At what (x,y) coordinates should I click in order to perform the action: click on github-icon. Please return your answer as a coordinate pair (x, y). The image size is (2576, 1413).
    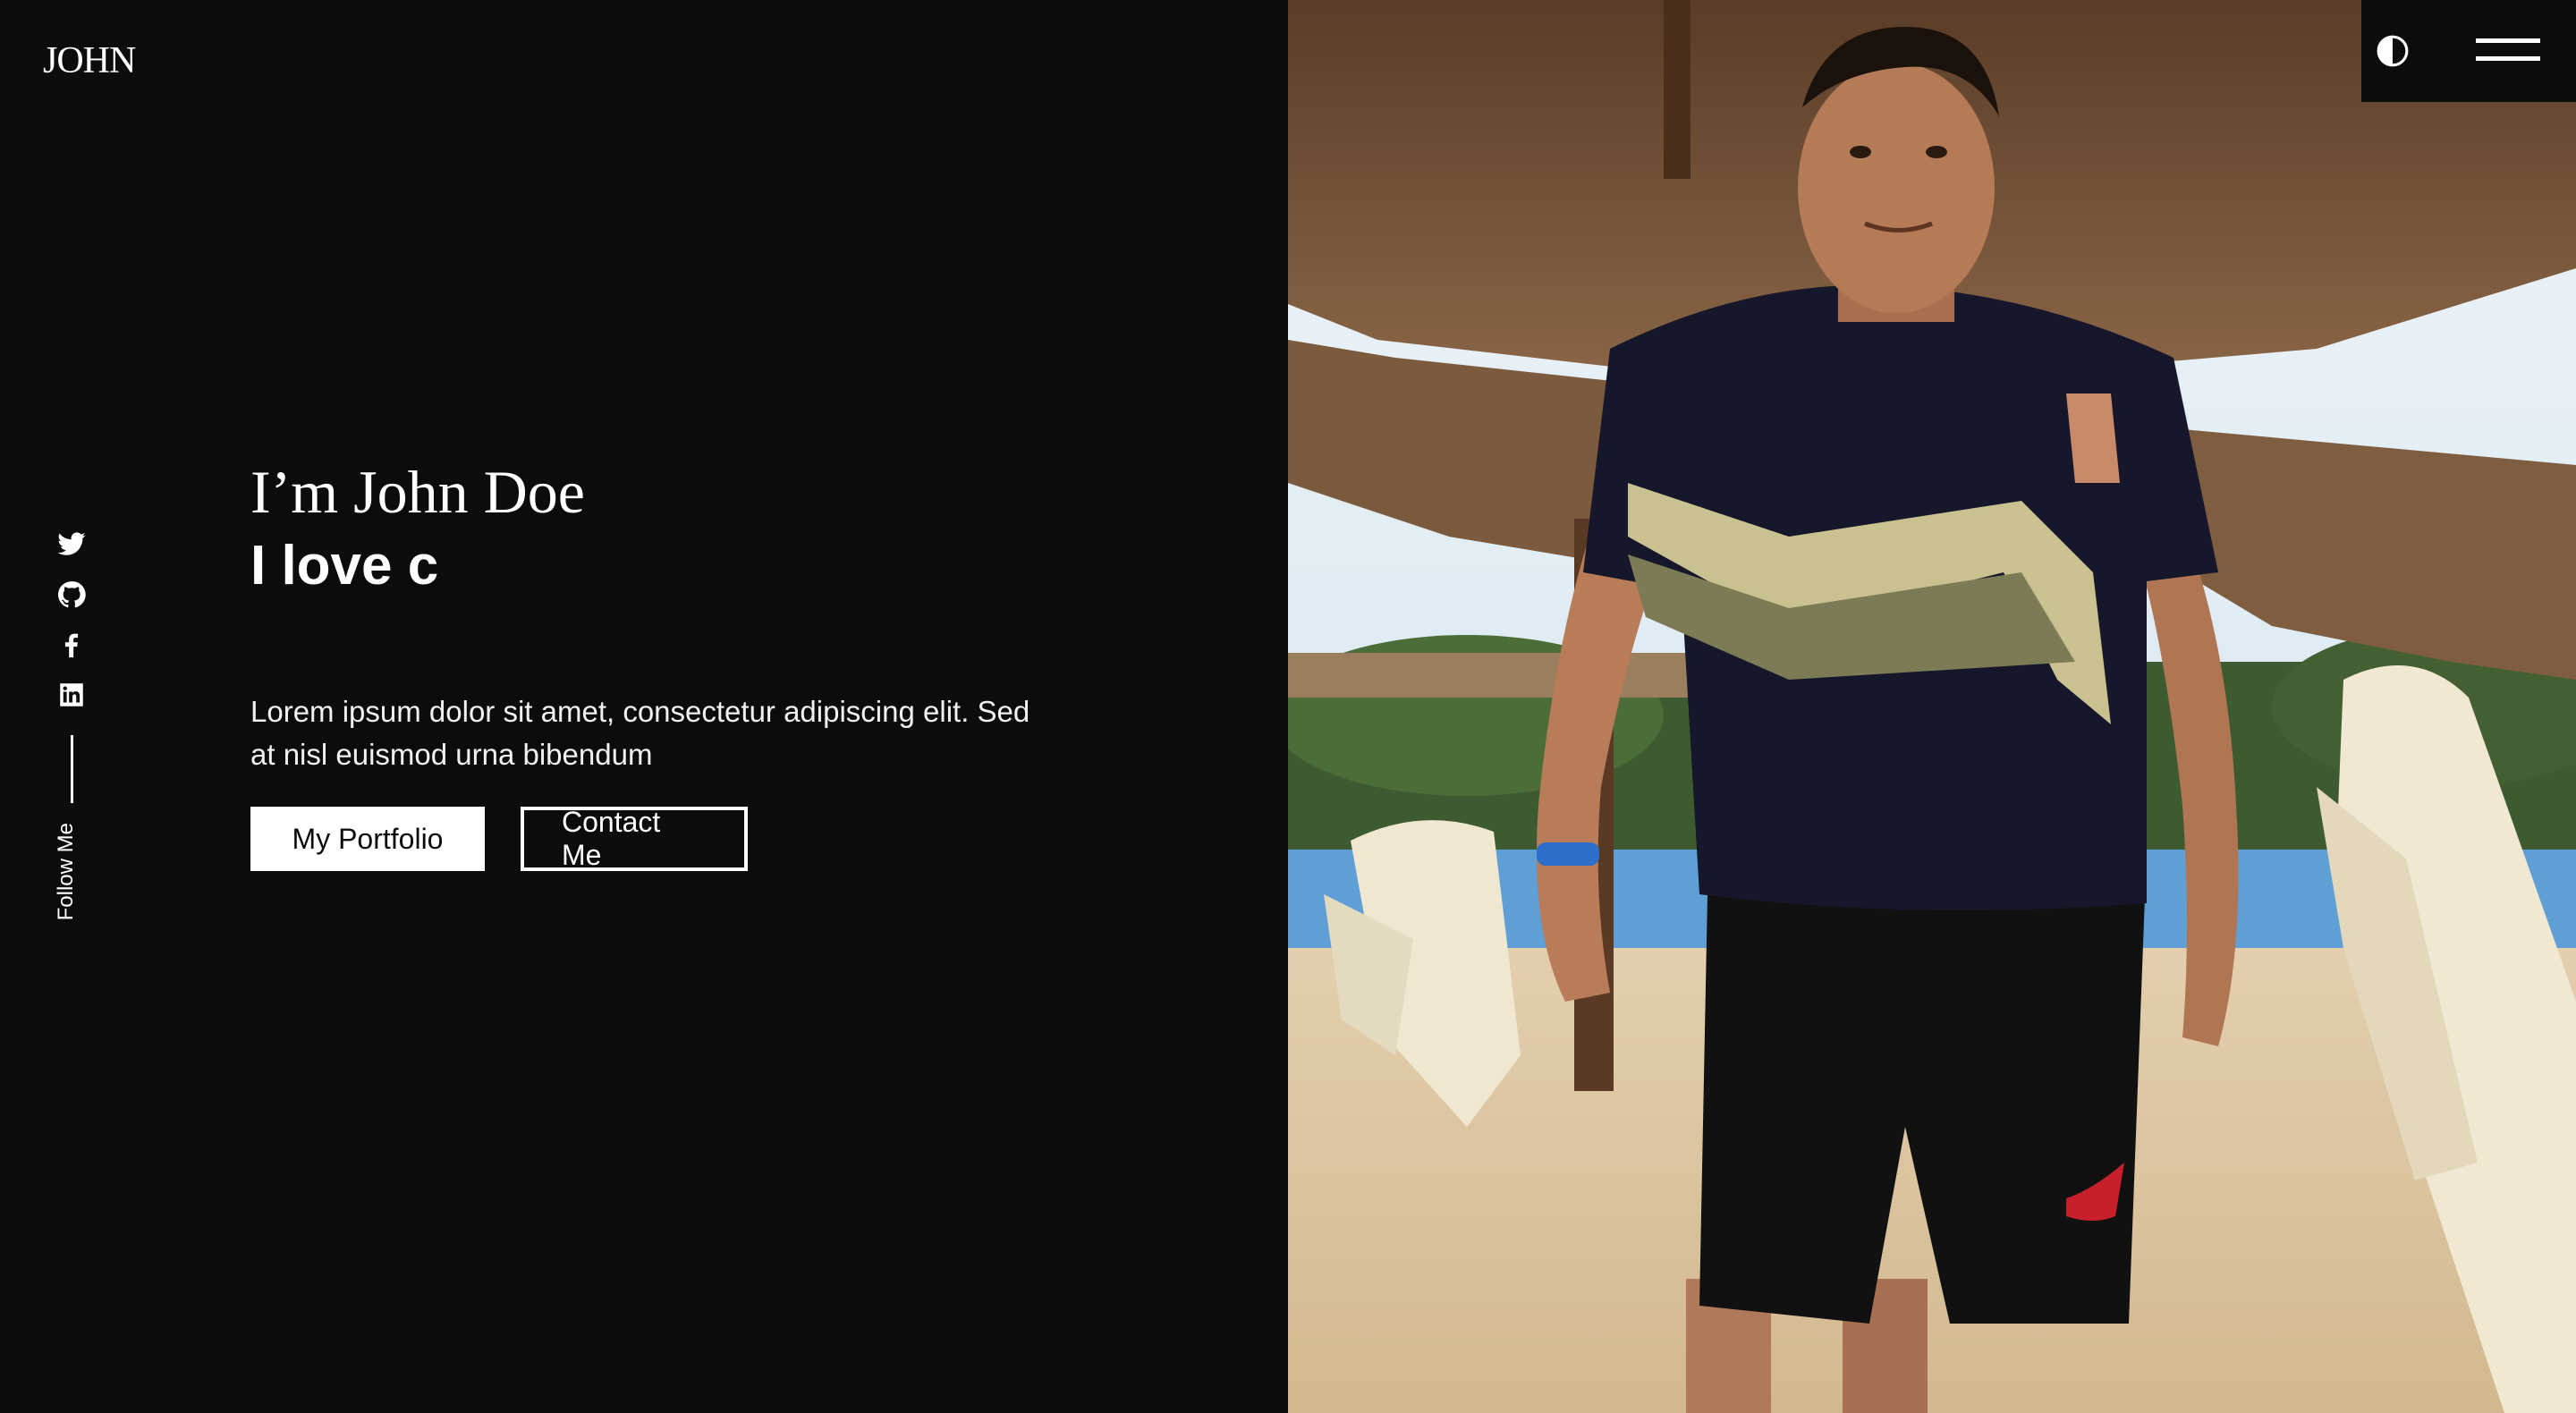
    Looking at the image, I should click on (71, 594).